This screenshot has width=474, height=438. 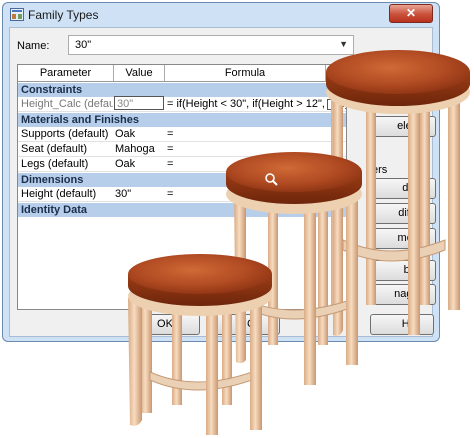 I want to click on short-stool, so click(x=200, y=344).